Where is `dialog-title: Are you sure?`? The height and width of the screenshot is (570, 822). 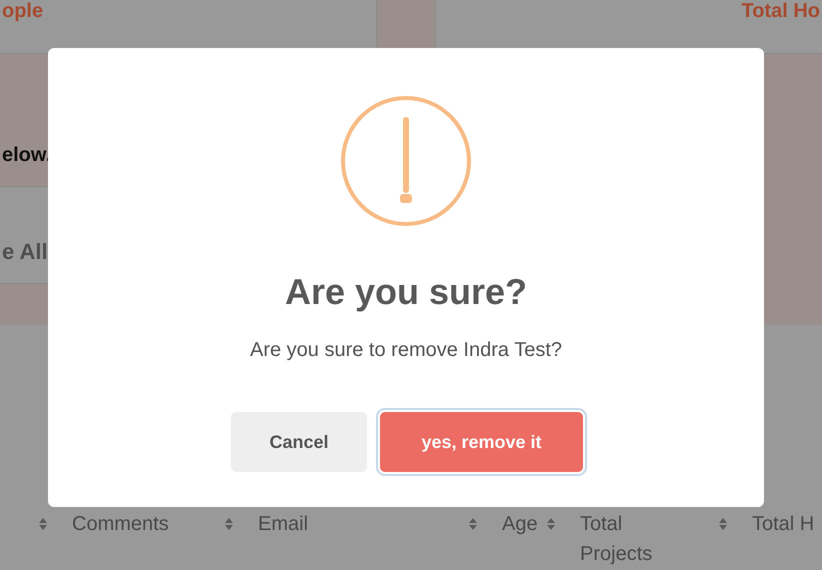 dialog-title: Are you sure? is located at coordinates (406, 292).